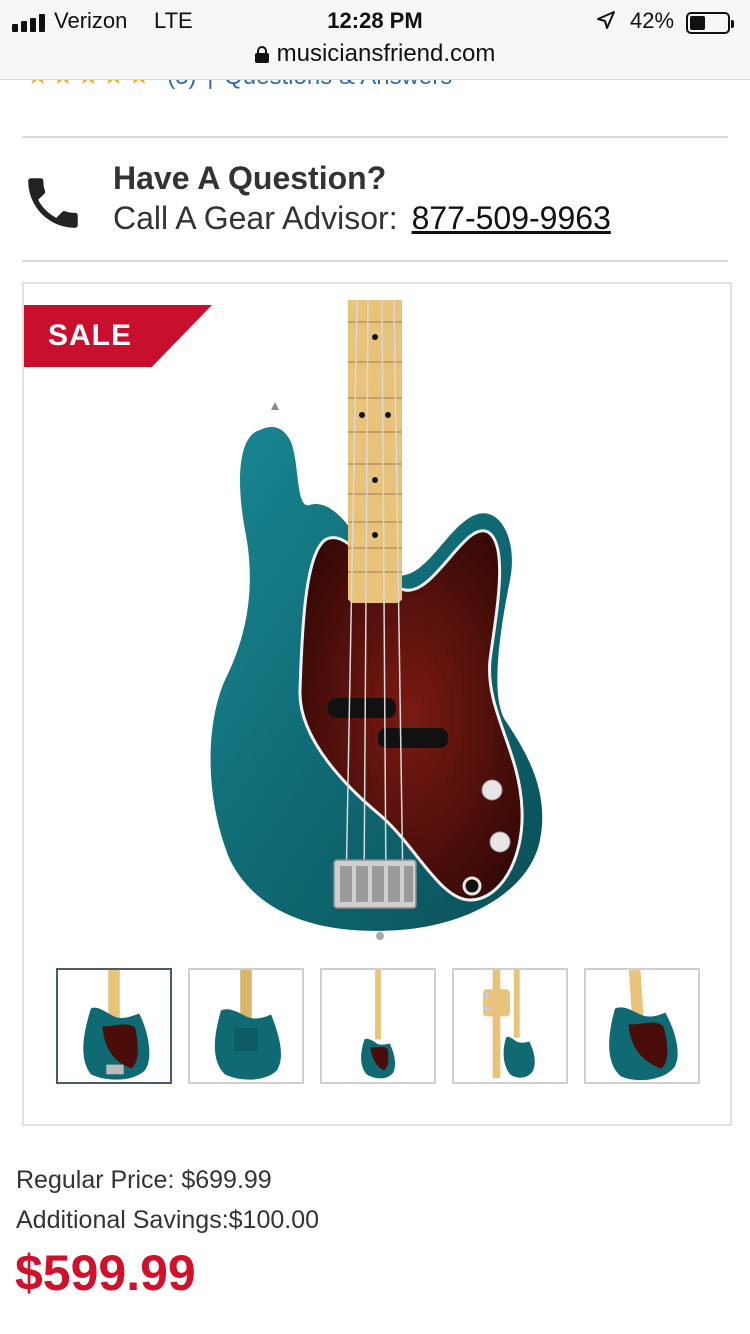  I want to click on sale-price: $599.99, so click(105, 1273).